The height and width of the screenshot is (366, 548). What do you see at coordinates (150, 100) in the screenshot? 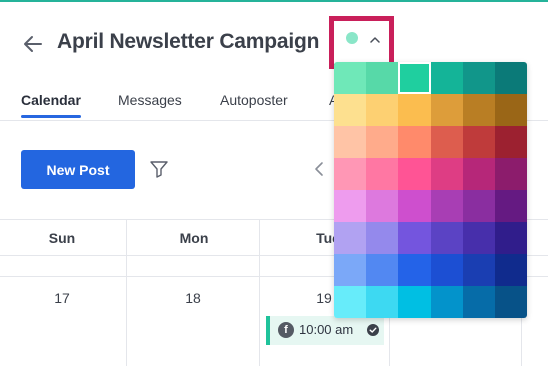
I see `tab-messages: Messages` at bounding box center [150, 100].